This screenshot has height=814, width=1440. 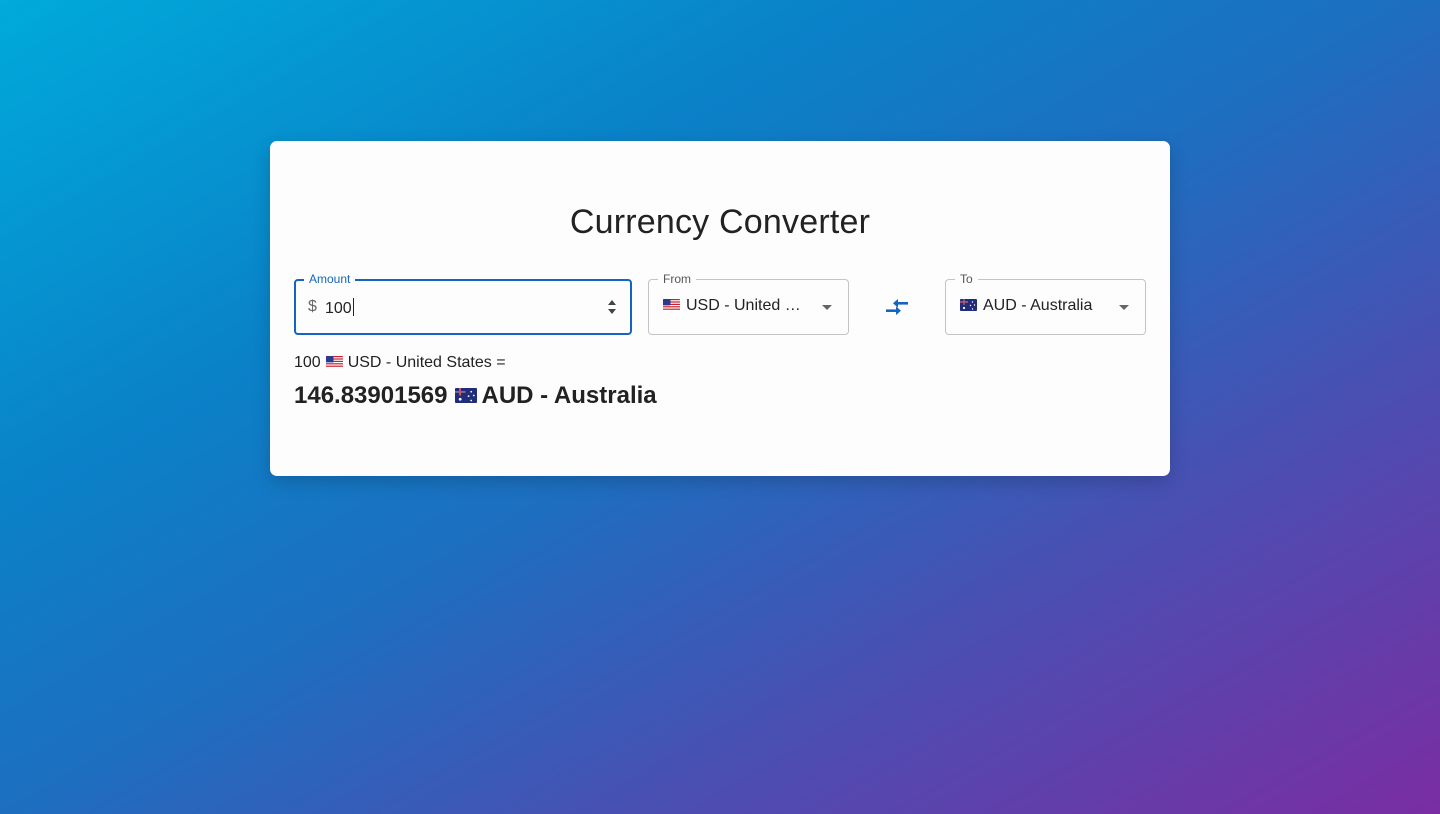 What do you see at coordinates (371, 395) in the screenshot?
I see `converted-amount: 146.83901569` at bounding box center [371, 395].